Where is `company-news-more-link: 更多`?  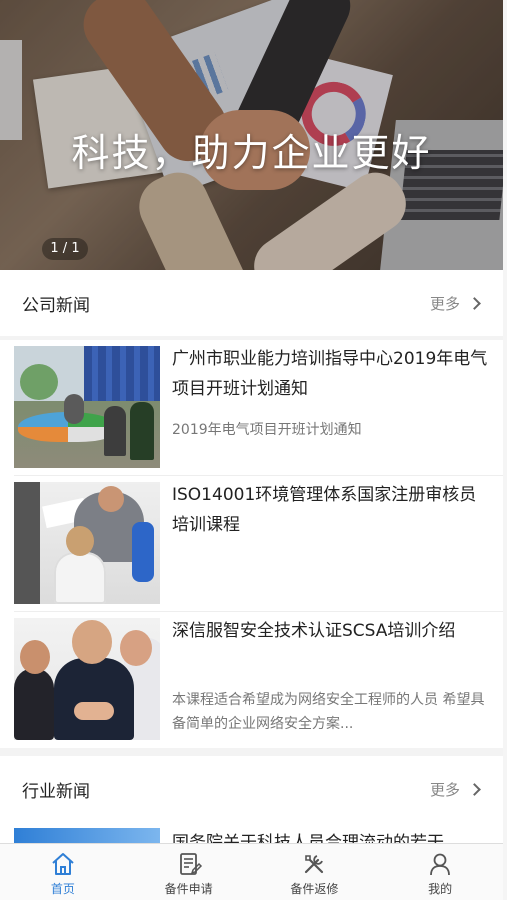 company-news-more-link: 更多 is located at coordinates (455, 303).